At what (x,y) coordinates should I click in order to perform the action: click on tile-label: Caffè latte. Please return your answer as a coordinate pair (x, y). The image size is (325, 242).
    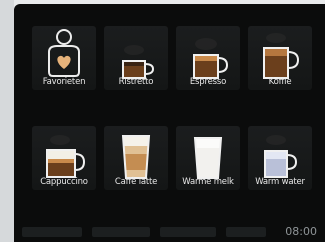
    Looking at the image, I should click on (136, 182).